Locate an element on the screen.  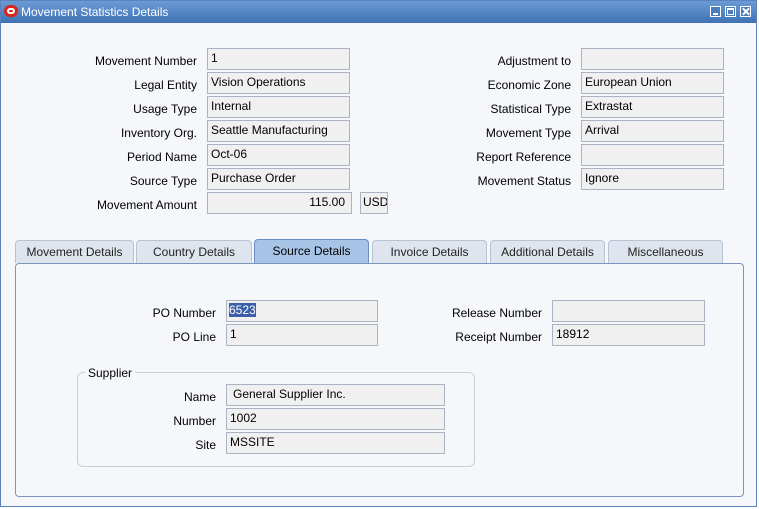
source-type-label: Source Type is located at coordinates (163, 181).